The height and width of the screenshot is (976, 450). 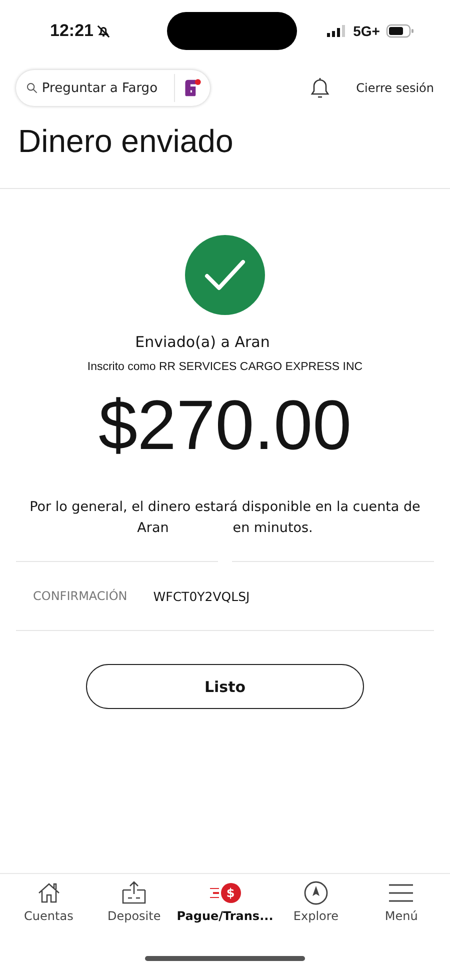 What do you see at coordinates (126, 141) in the screenshot?
I see `page-title: Dinero enviado` at bounding box center [126, 141].